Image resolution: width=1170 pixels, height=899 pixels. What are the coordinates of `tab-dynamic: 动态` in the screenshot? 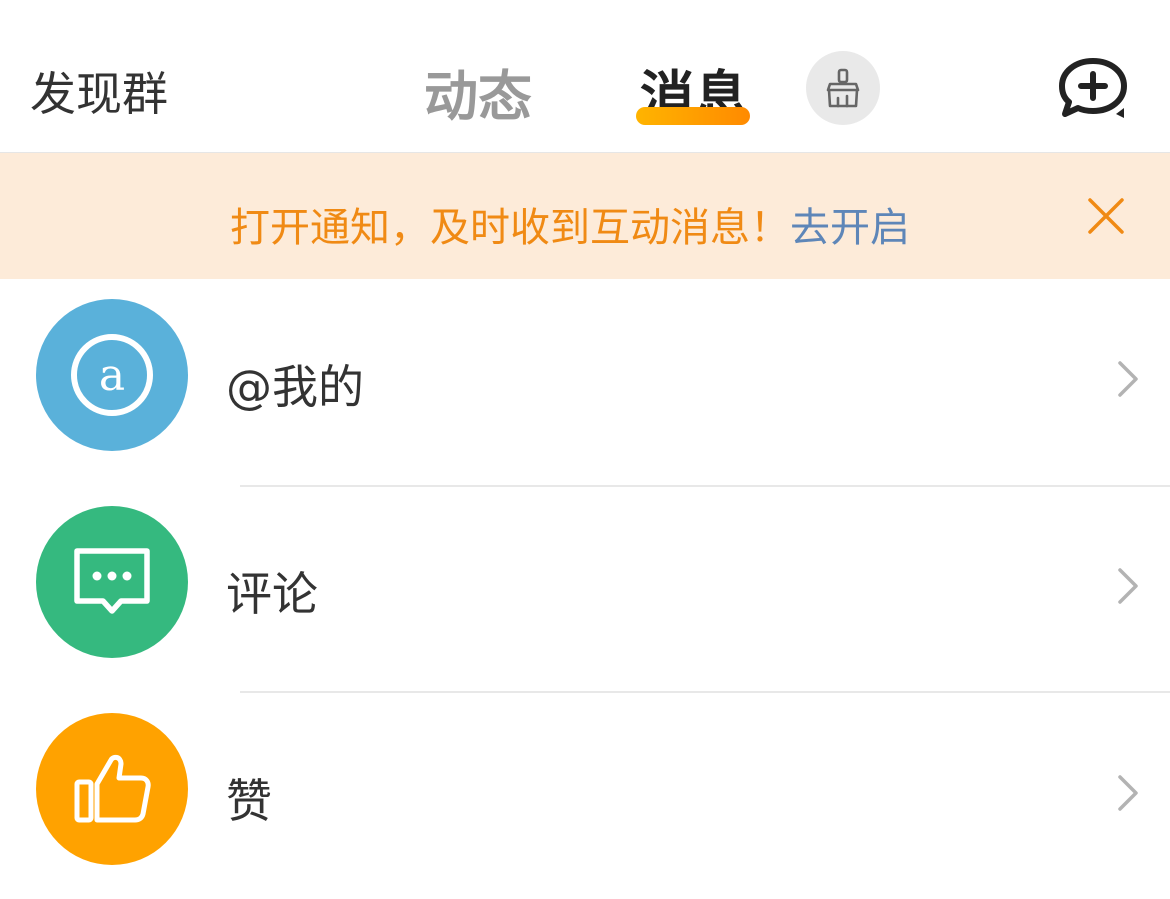 It's located at (478, 91).